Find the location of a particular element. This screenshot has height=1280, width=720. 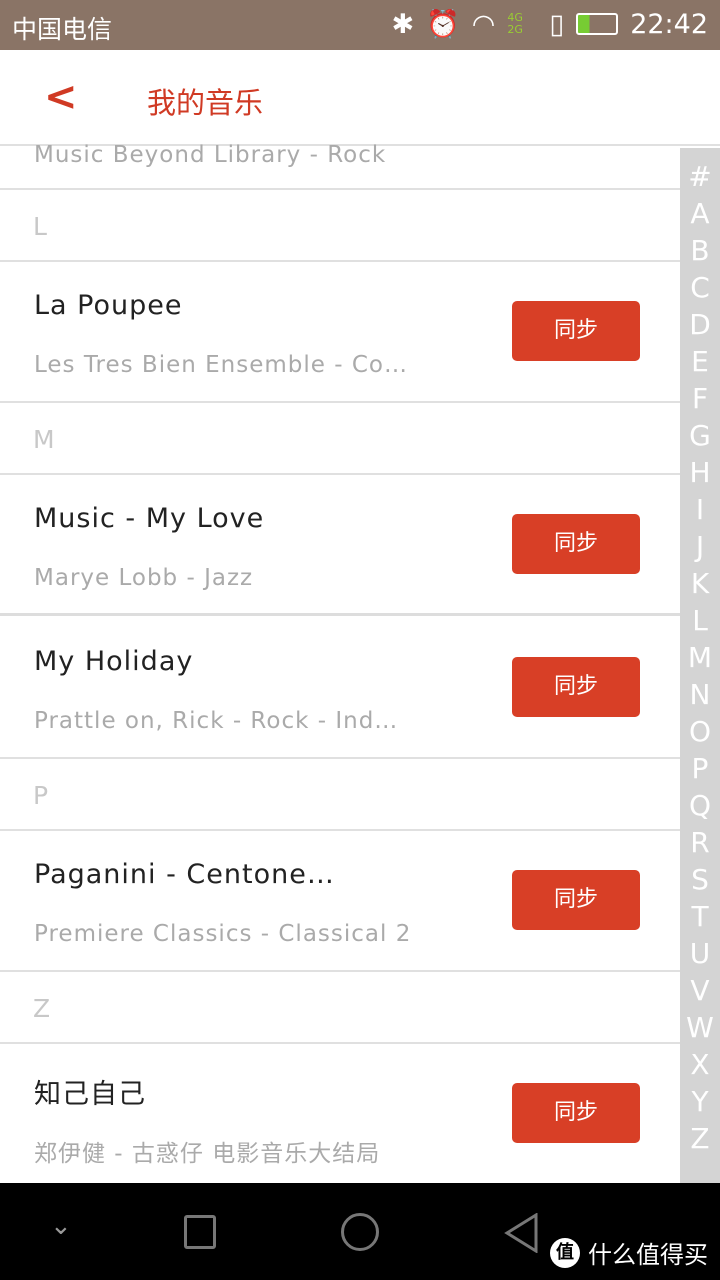

item-subtitle: Premiere Classics - Classical 2 is located at coordinates (223, 934).